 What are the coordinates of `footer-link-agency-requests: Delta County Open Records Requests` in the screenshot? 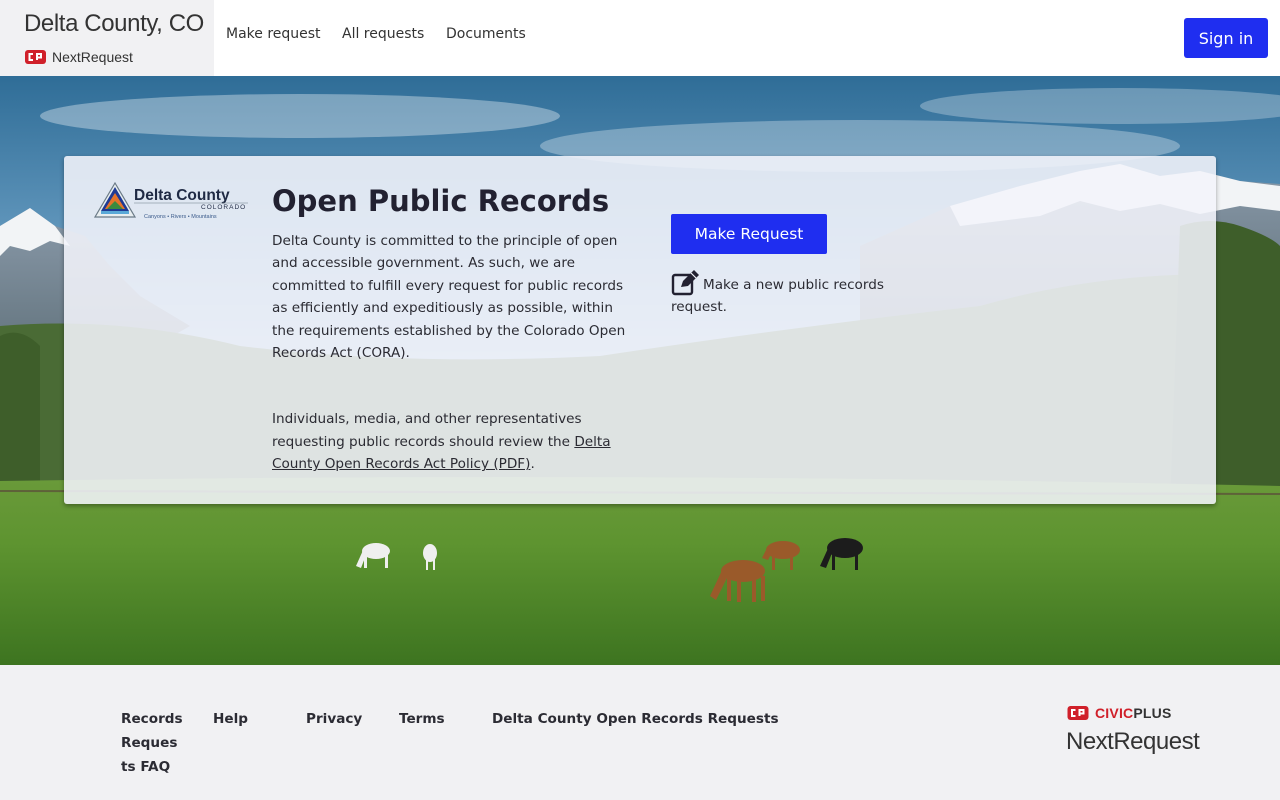 It's located at (635, 719).